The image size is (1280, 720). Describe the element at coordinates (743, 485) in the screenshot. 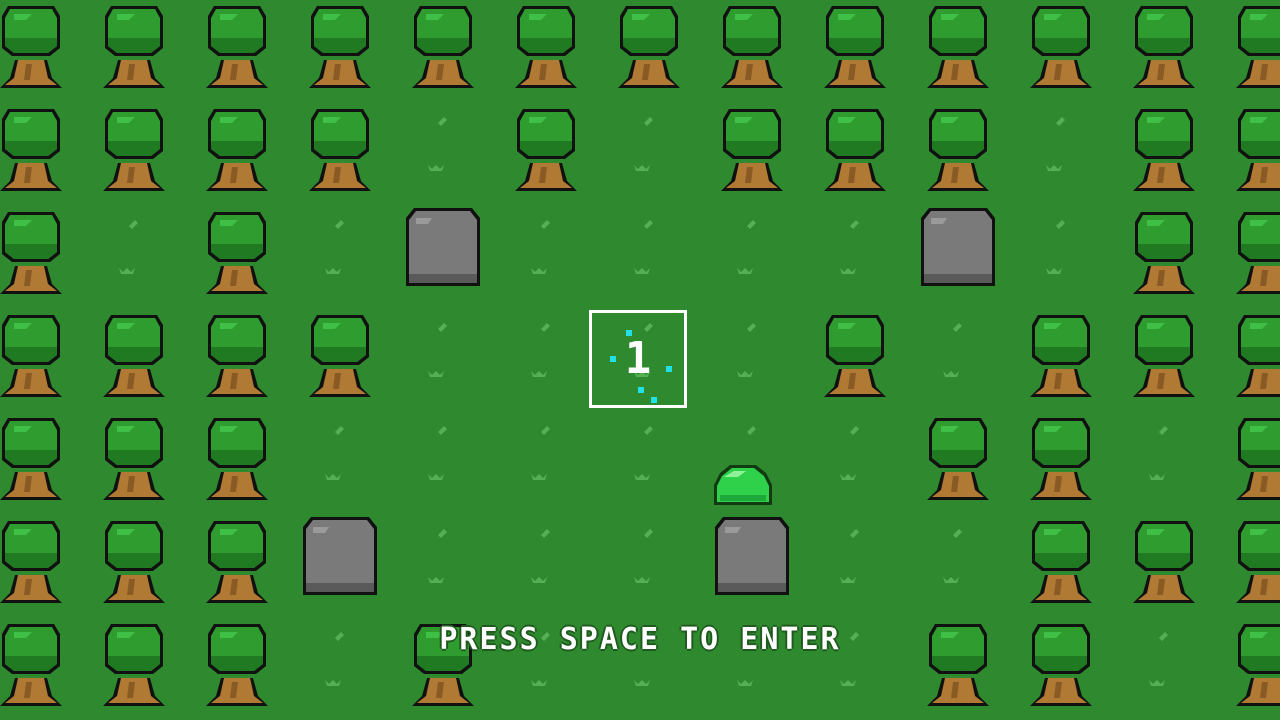

I see `player-slime` at that location.